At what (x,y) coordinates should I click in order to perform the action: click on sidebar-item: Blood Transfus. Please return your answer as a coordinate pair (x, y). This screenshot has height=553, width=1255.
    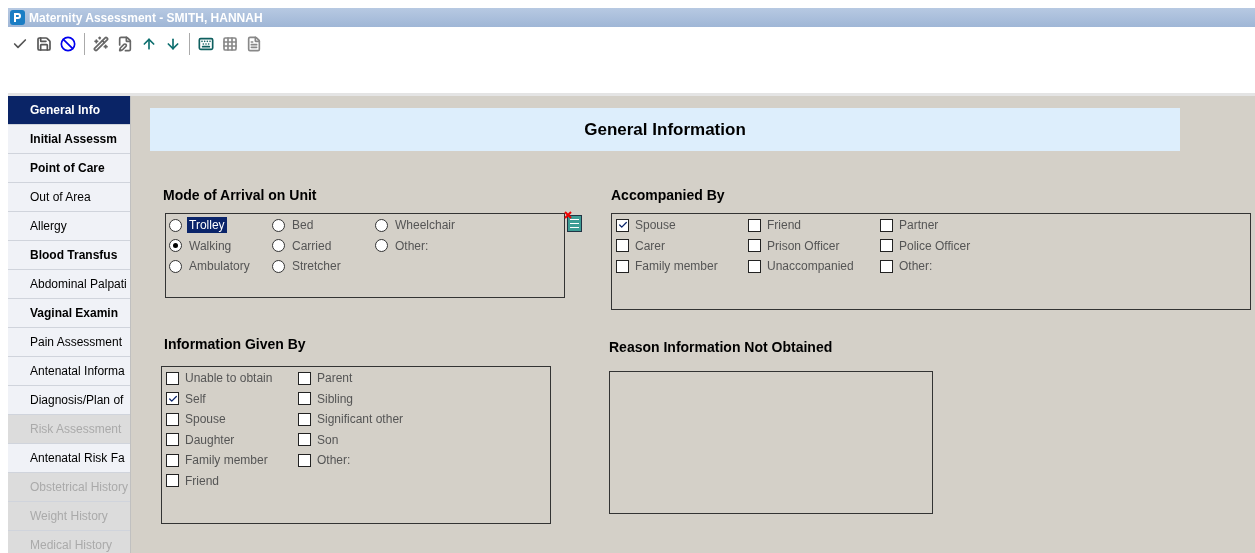
    Looking at the image, I should click on (69, 255).